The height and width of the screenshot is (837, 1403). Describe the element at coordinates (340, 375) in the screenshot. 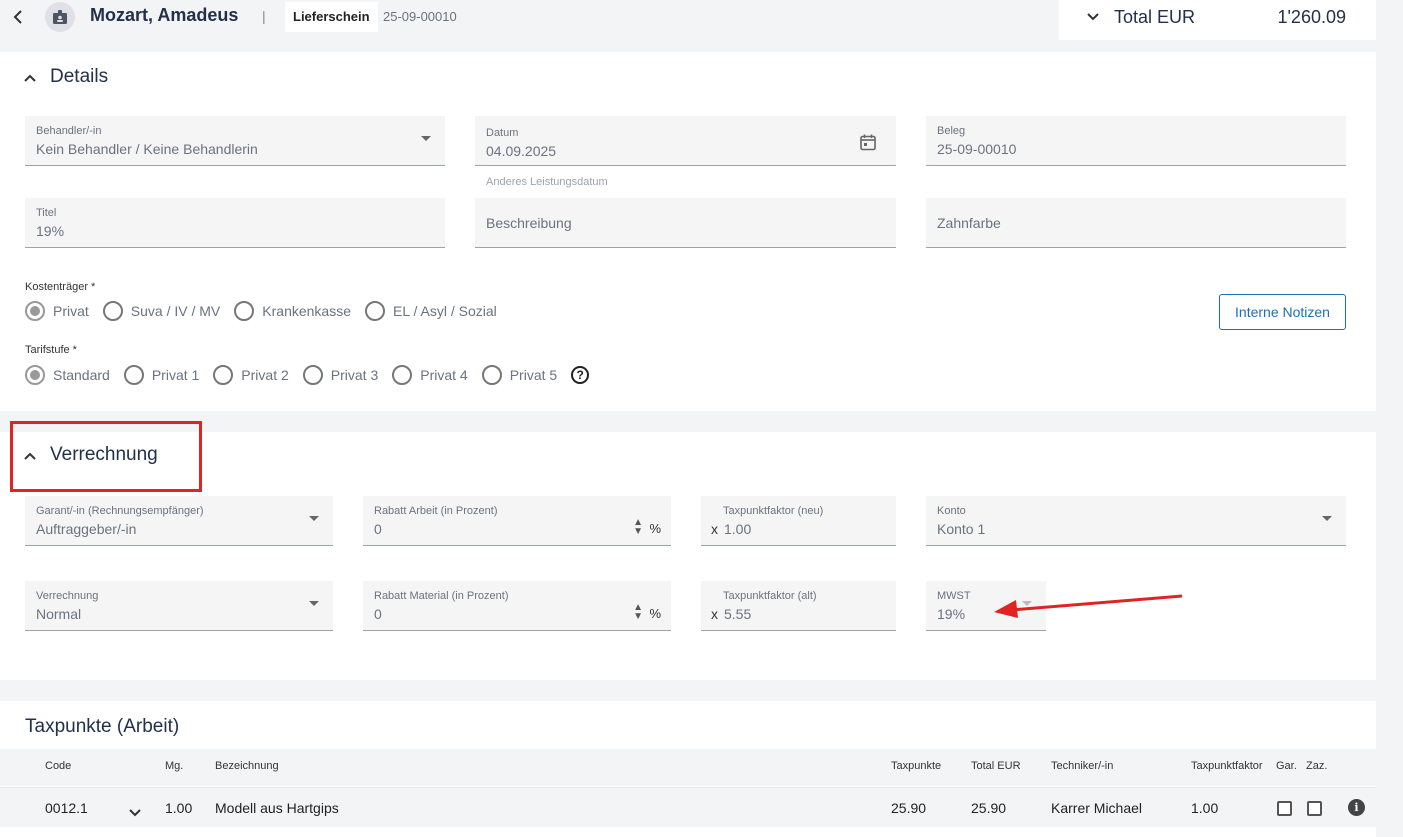

I see `radio-privat-3: Privat 3` at that location.